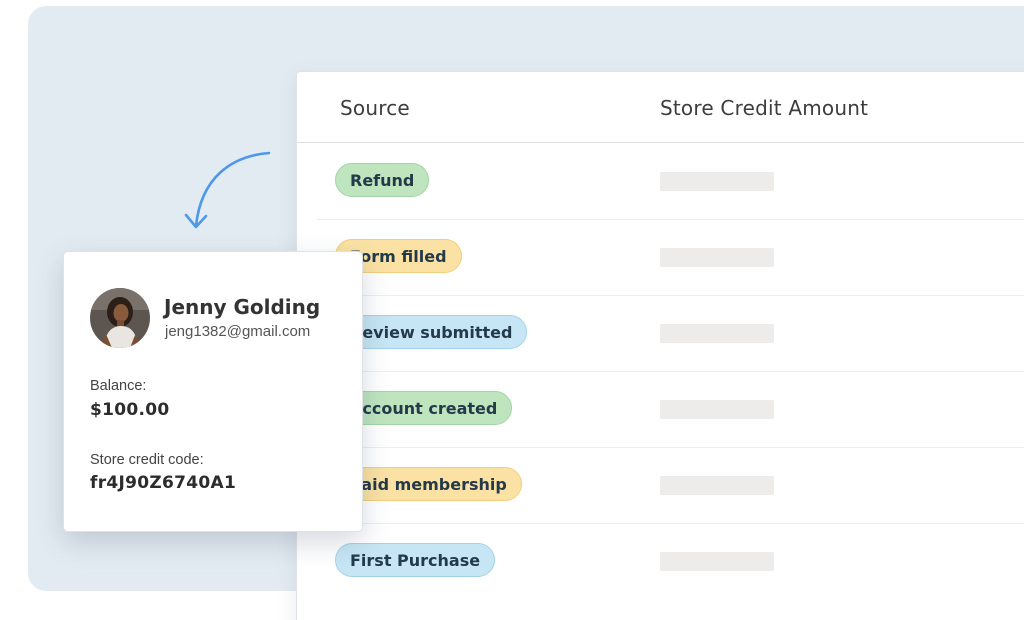  I want to click on avatar, so click(120, 318).